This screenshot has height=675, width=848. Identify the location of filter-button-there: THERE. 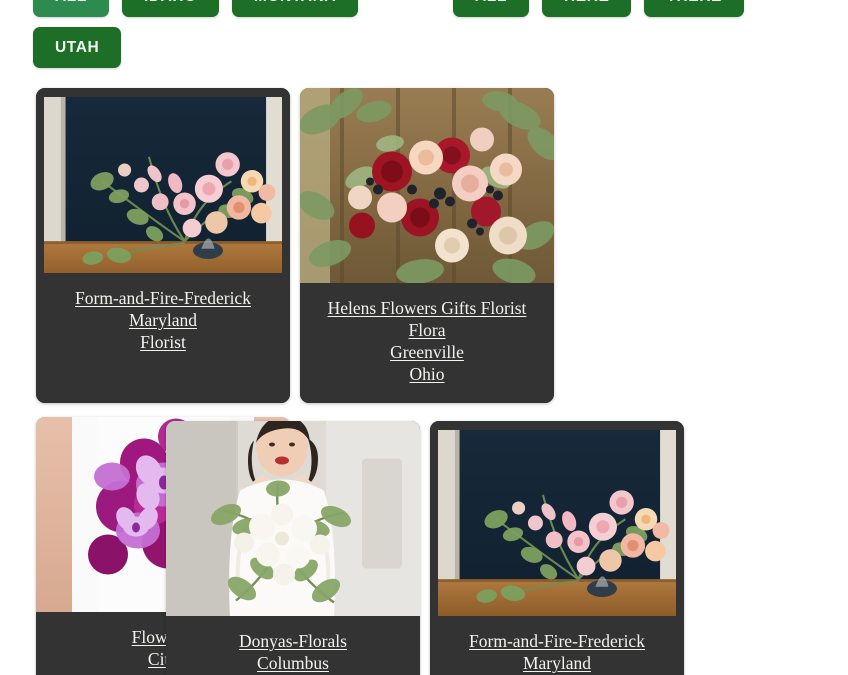
(694, 8).